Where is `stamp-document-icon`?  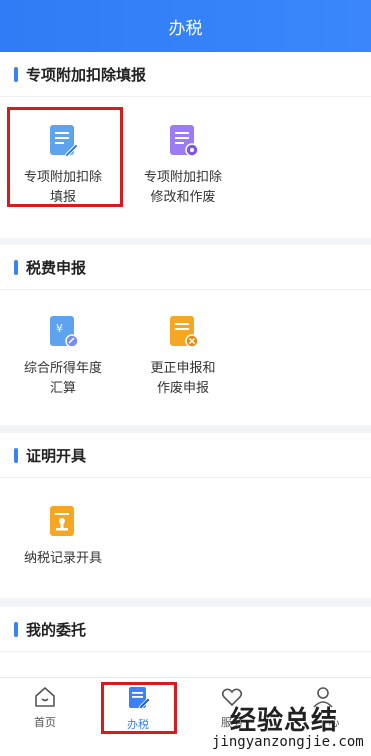 stamp-document-icon is located at coordinates (63, 522).